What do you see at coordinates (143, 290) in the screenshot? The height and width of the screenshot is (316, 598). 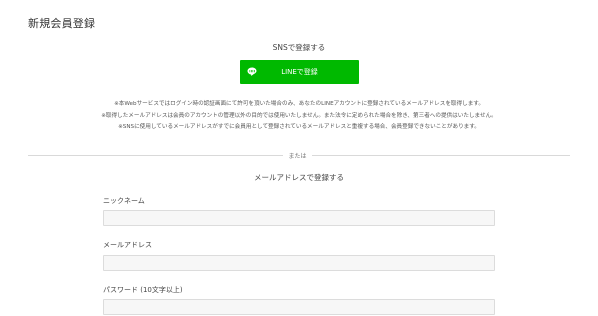 I see `password-label: パスワード (10文字以上)` at bounding box center [143, 290].